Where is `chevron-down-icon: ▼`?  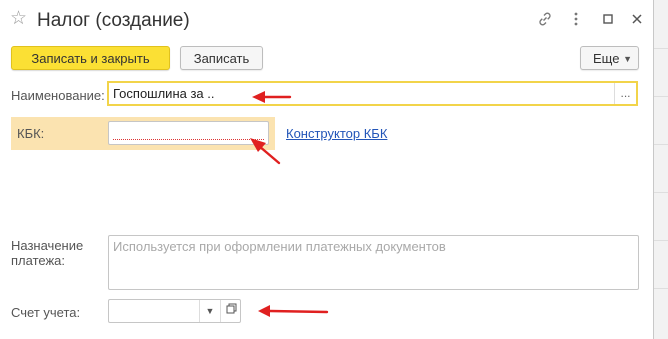
chevron-down-icon: ▼ is located at coordinates (627, 59).